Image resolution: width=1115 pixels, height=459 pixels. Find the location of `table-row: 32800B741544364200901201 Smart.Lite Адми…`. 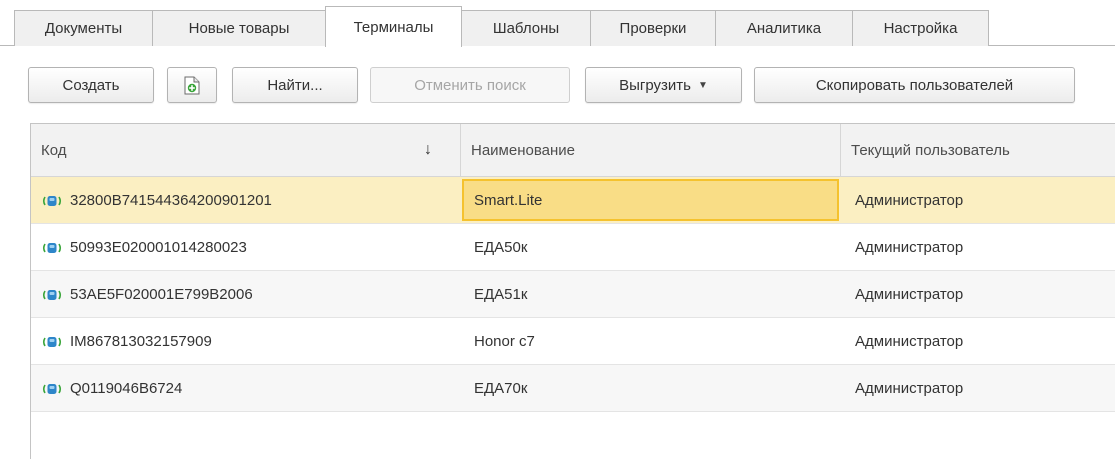

table-row: 32800B741544364200901201 Smart.Lite Адми… is located at coordinates (573, 200).